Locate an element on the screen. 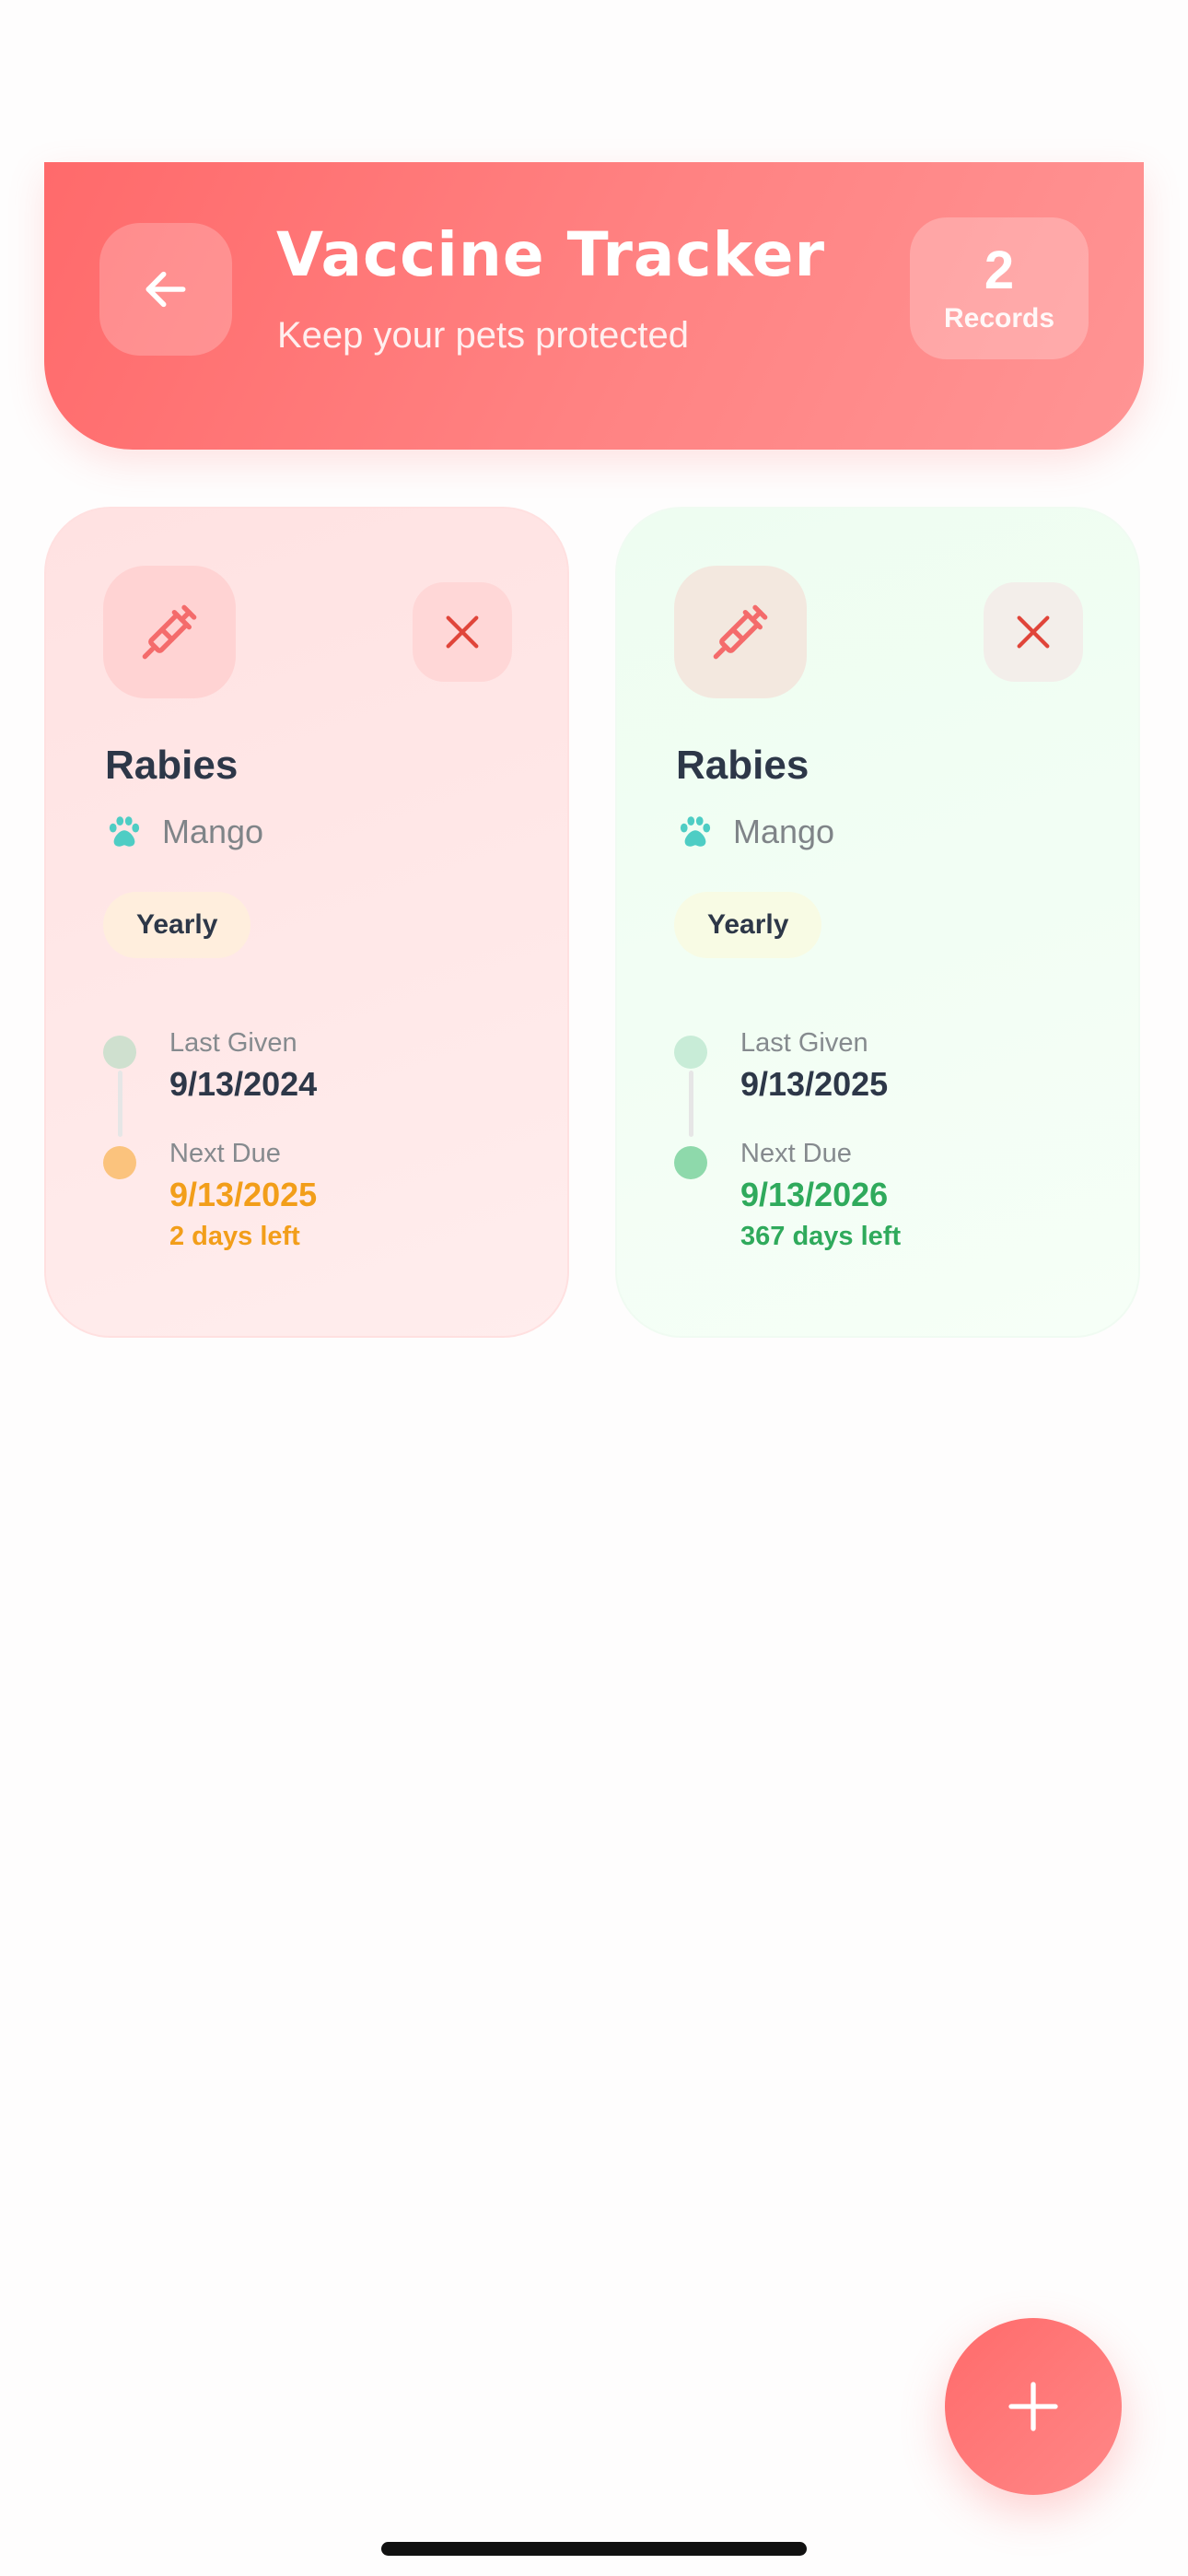  records-label: Records is located at coordinates (999, 318).